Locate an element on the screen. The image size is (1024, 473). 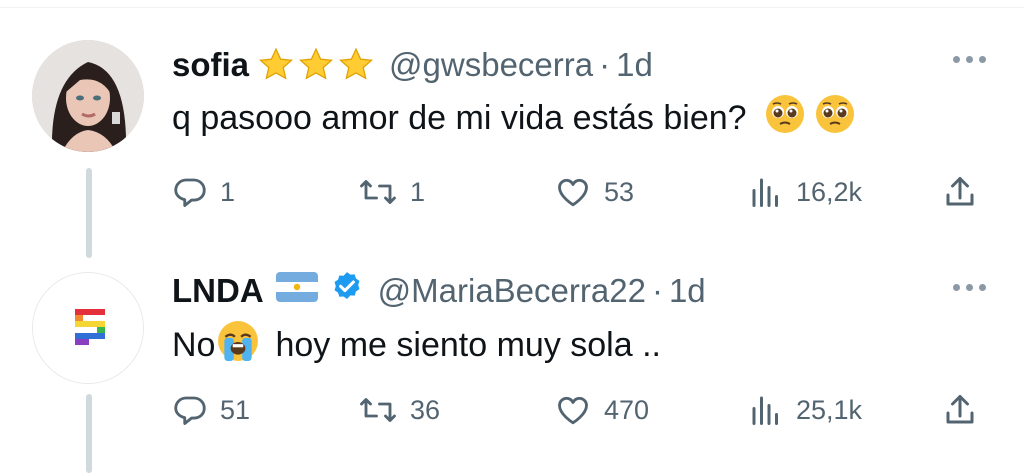
reply-count: 1 is located at coordinates (228, 191).